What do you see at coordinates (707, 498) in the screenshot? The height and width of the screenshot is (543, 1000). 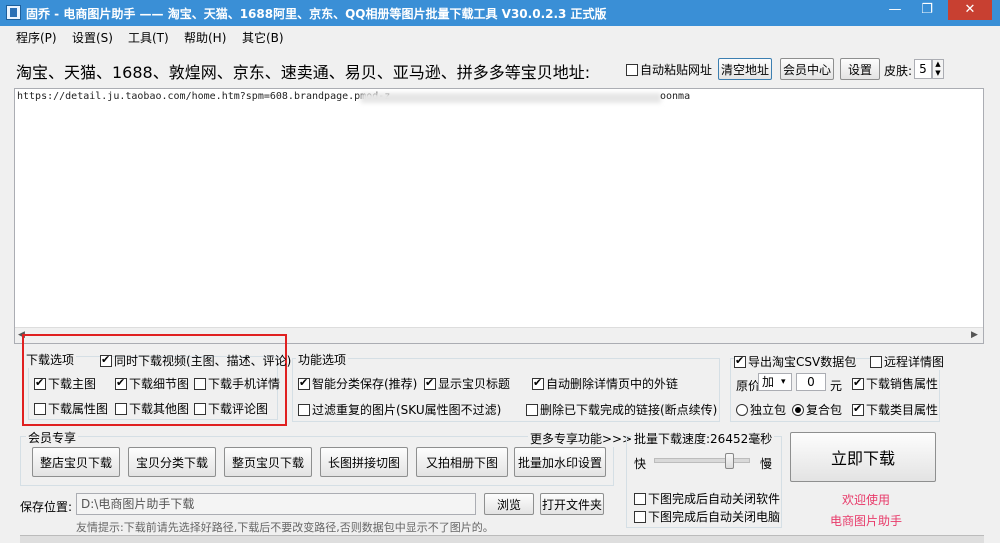 I see `auto-close-software-checkbox: 下图完成后自动关闭软件` at bounding box center [707, 498].